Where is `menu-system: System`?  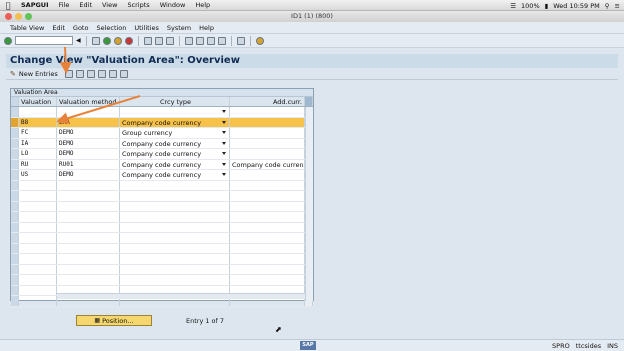 menu-system: System is located at coordinates (179, 28).